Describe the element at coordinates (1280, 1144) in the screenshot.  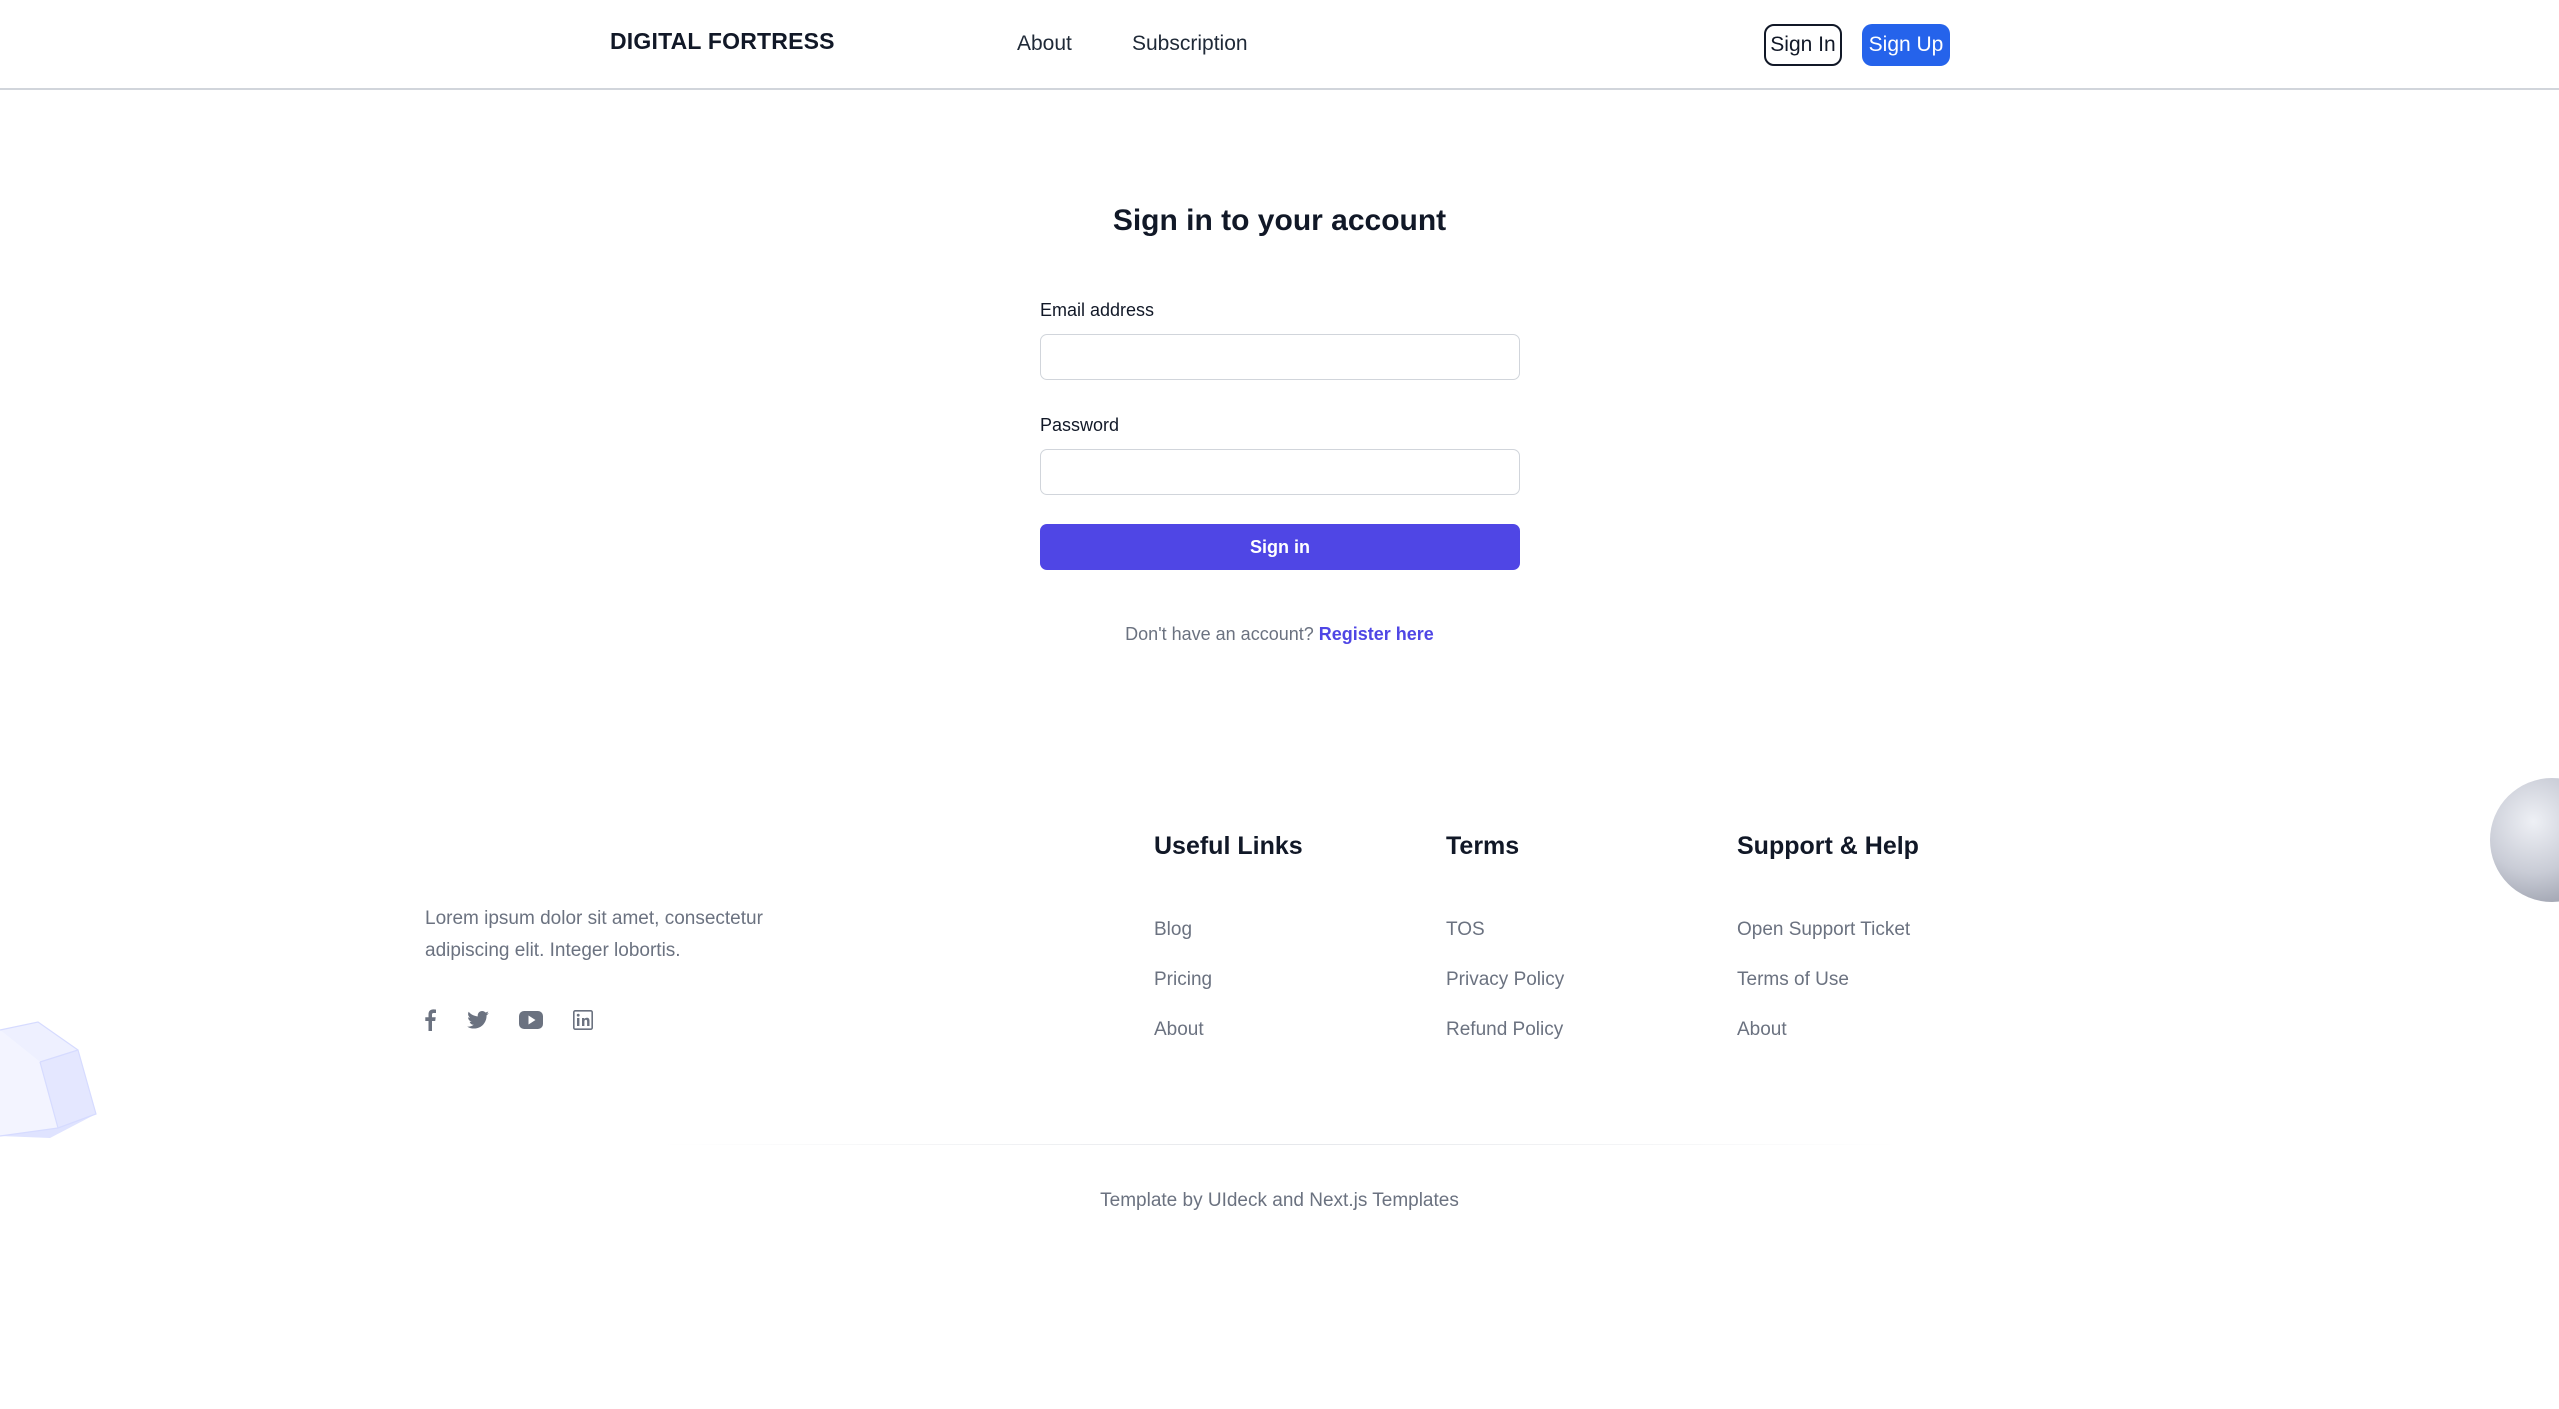
I see `footer-divider` at that location.